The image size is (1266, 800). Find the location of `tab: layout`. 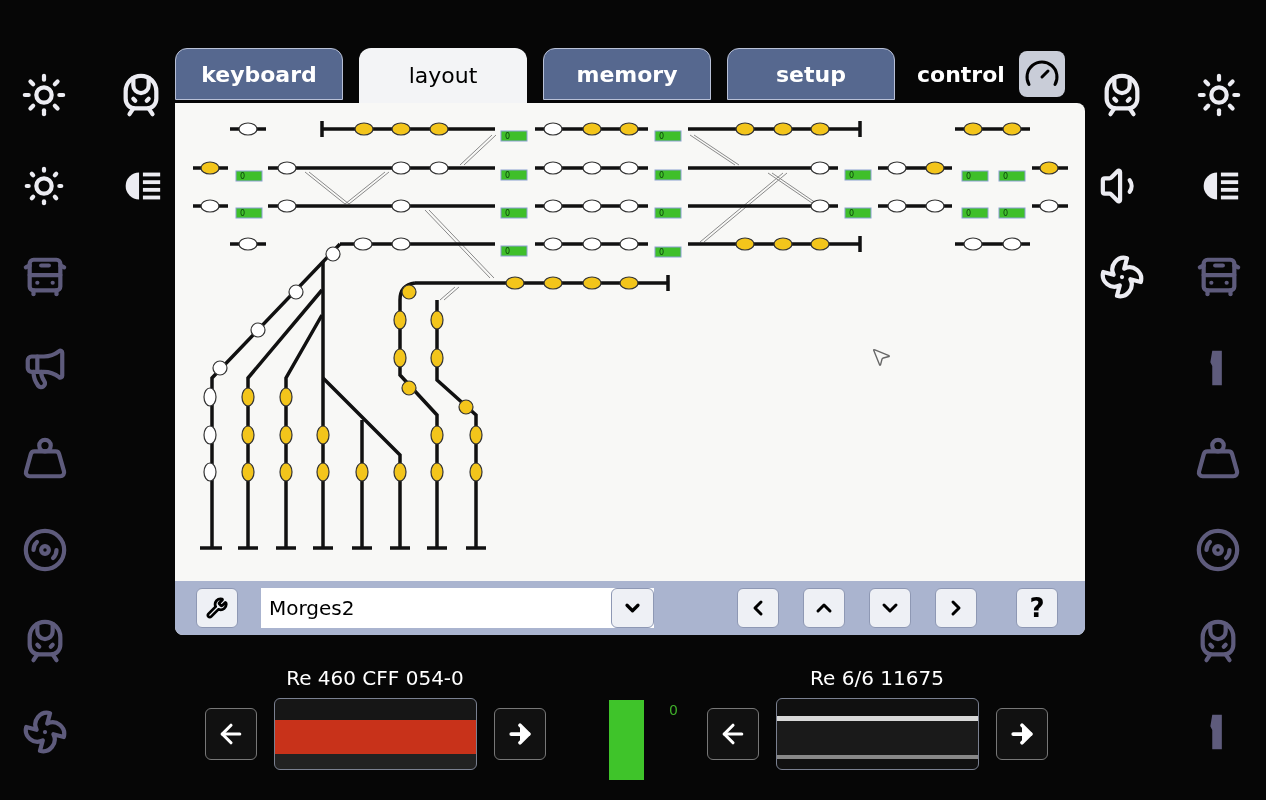

tab: layout is located at coordinates (443, 75).